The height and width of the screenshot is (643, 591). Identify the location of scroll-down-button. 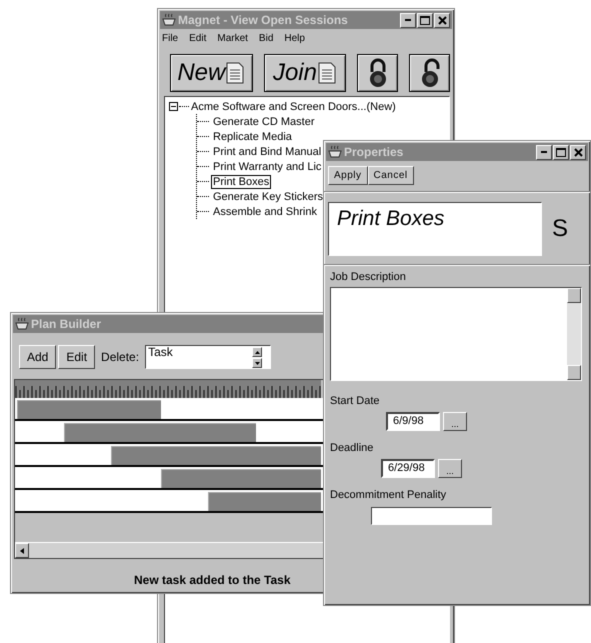
(257, 363).